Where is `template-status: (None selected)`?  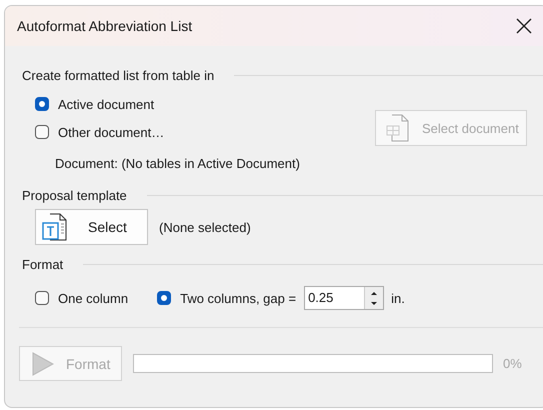 template-status: (None selected) is located at coordinates (205, 227).